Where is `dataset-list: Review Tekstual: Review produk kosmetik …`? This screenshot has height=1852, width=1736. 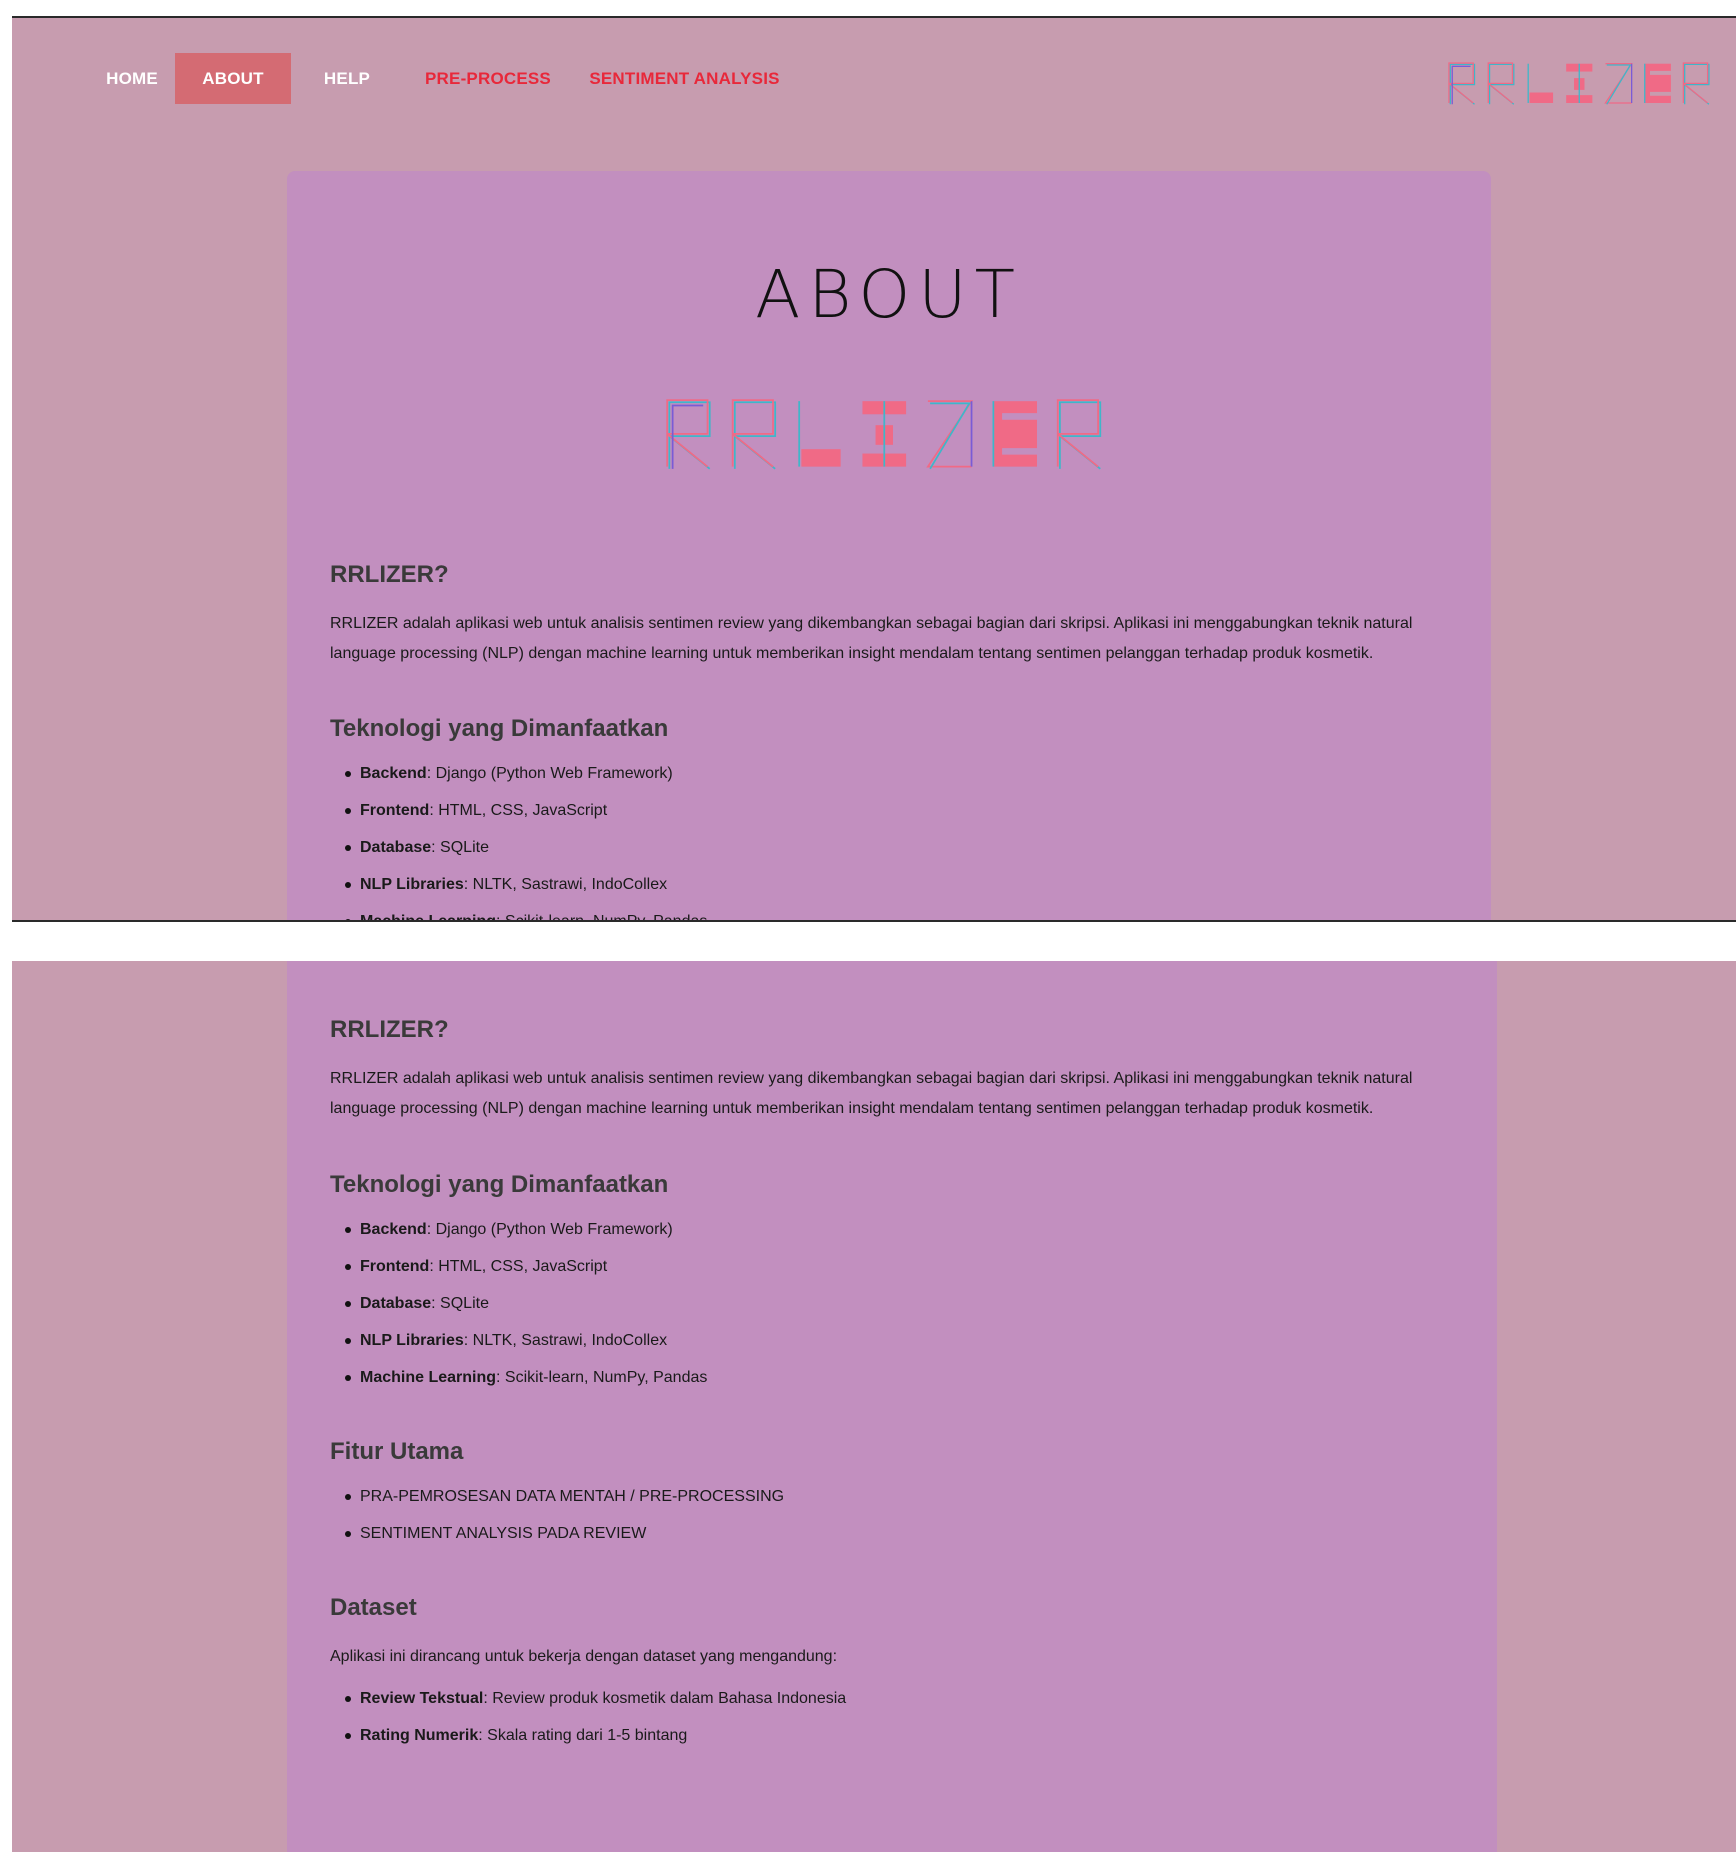 dataset-list: Review Tekstual: Review produk kosmetik … is located at coordinates (895, 1717).